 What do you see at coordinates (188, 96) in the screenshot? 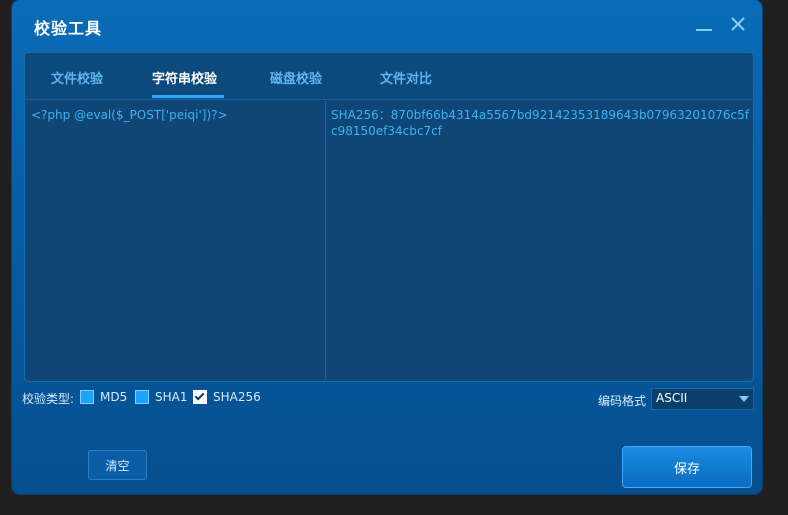
I see `active-tab-indicator` at bounding box center [188, 96].